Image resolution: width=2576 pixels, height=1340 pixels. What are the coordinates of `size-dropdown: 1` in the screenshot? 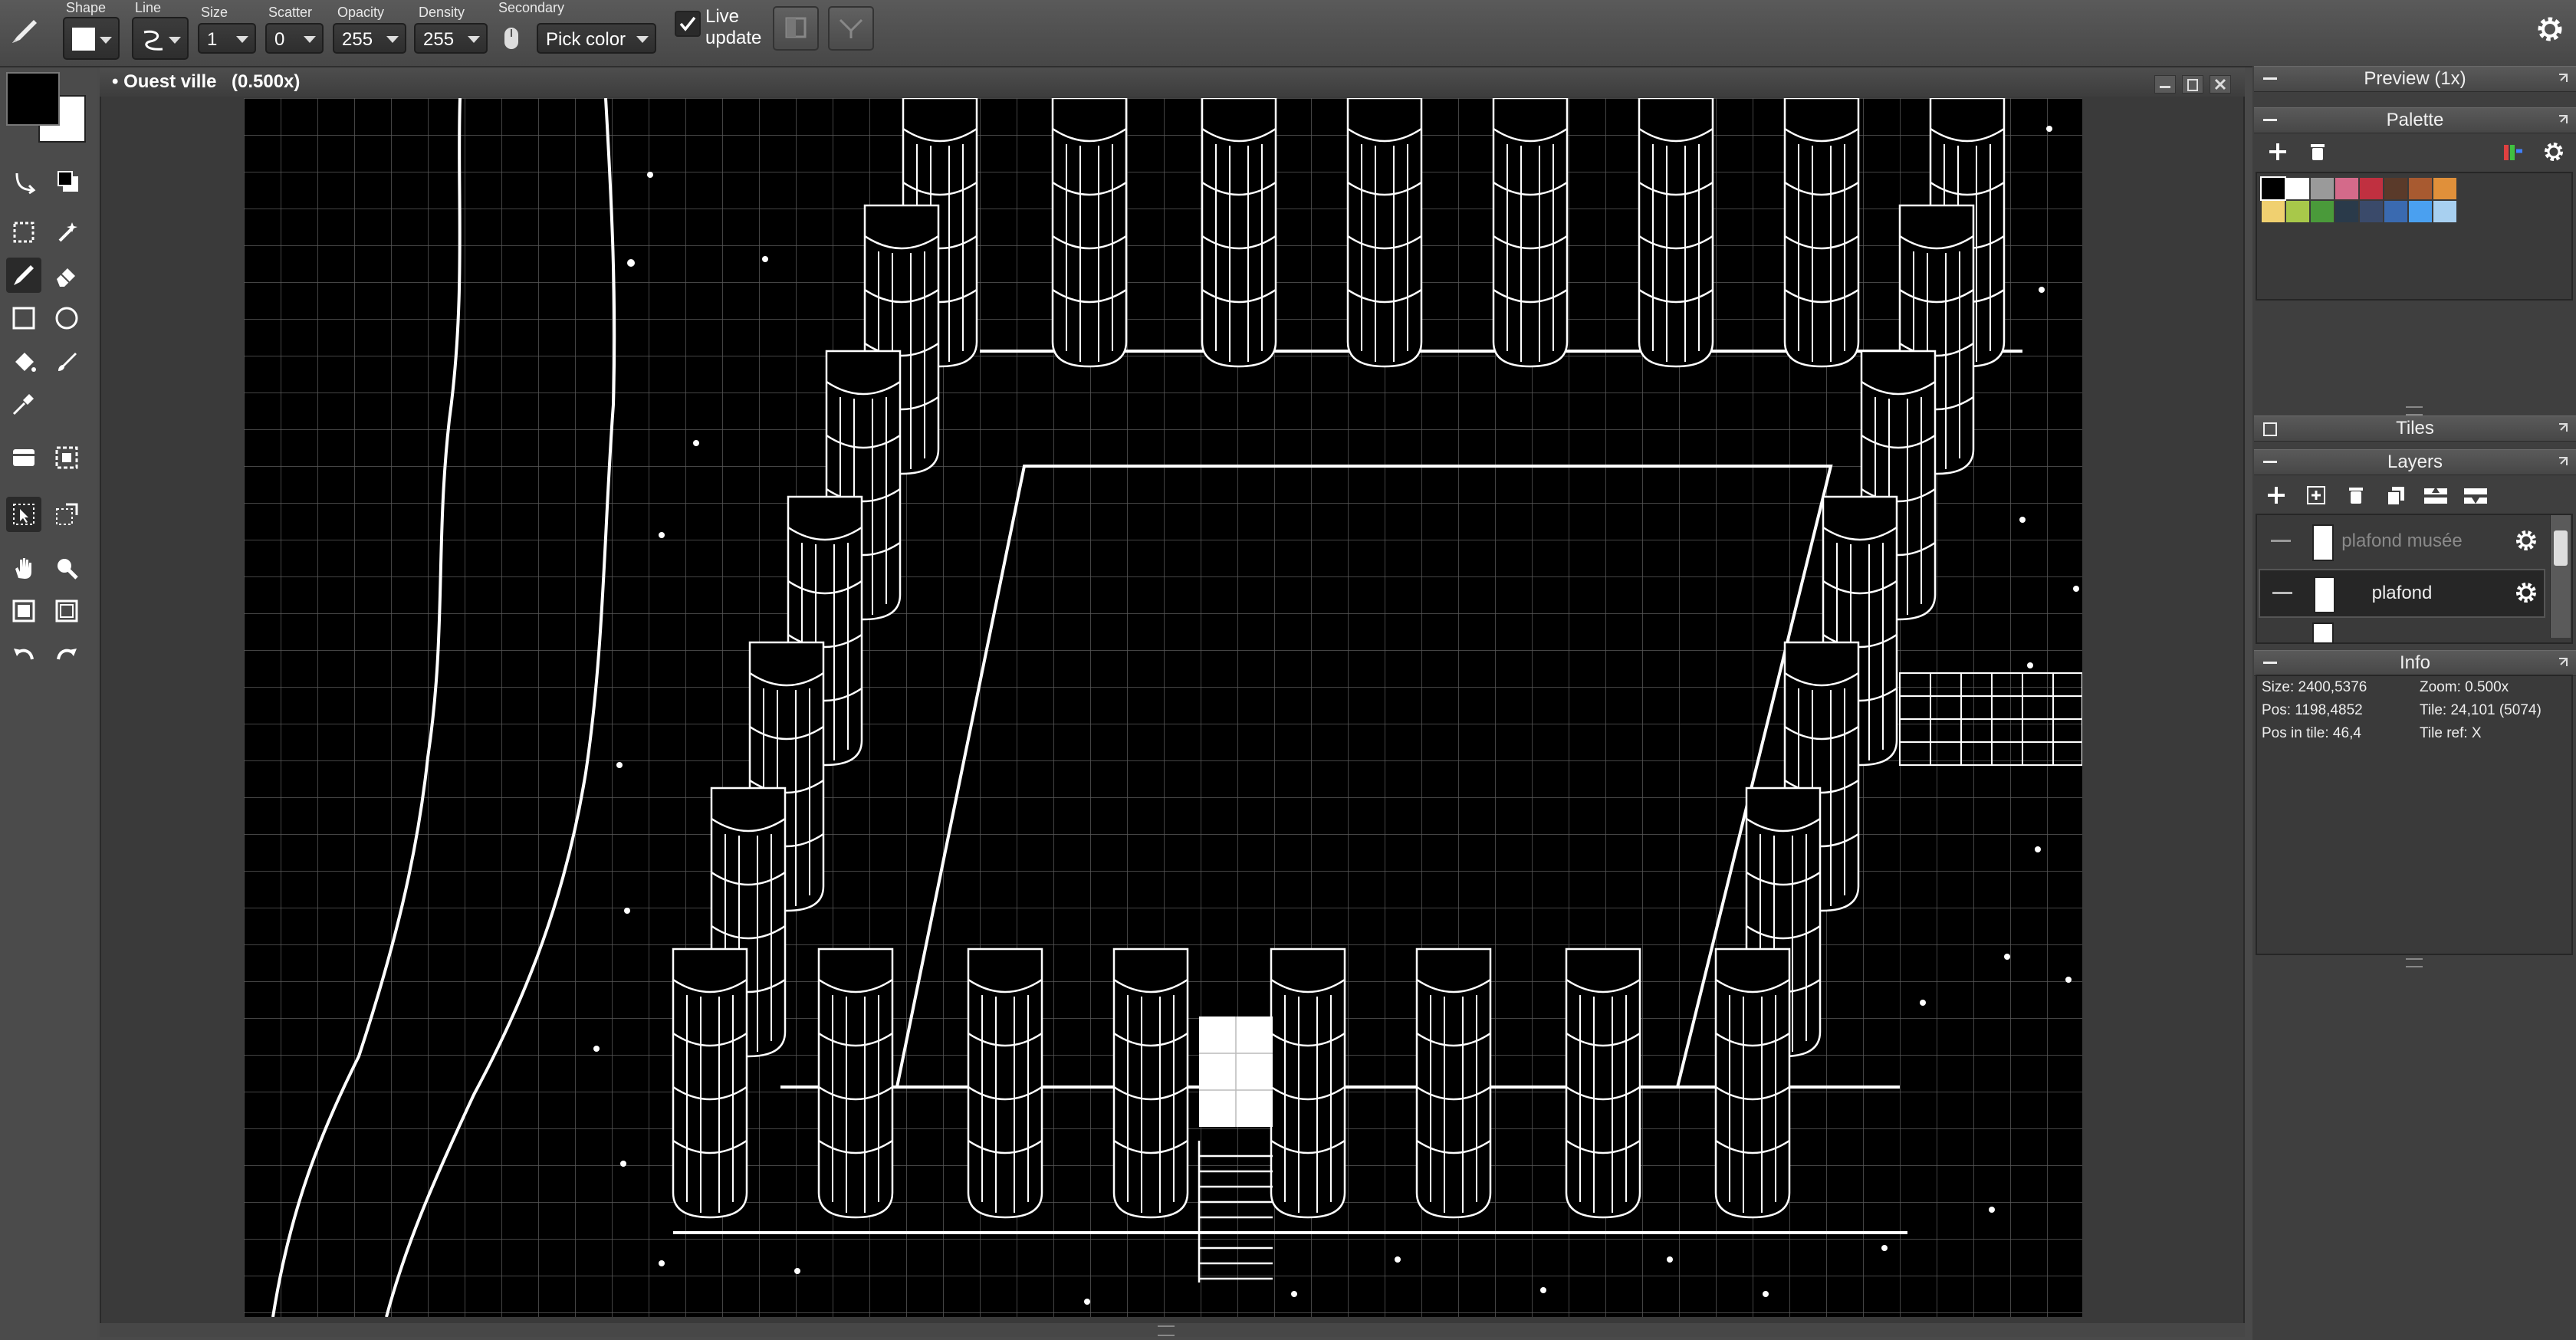 It's located at (227, 38).